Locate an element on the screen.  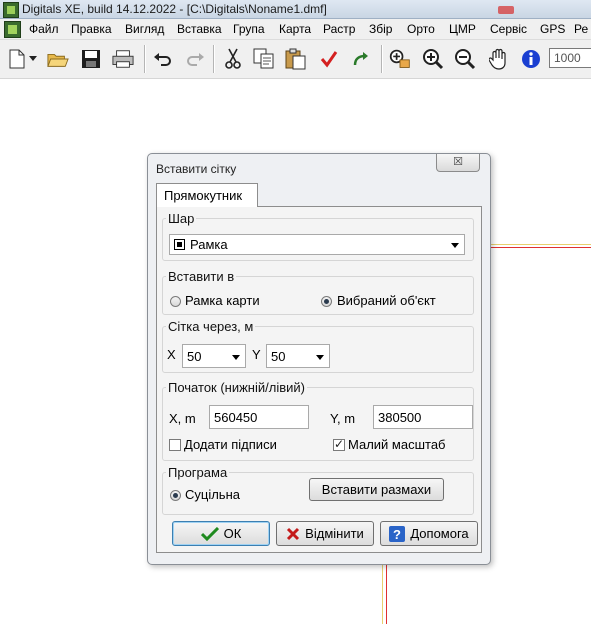
layer-value: Рамка is located at coordinates (209, 244).